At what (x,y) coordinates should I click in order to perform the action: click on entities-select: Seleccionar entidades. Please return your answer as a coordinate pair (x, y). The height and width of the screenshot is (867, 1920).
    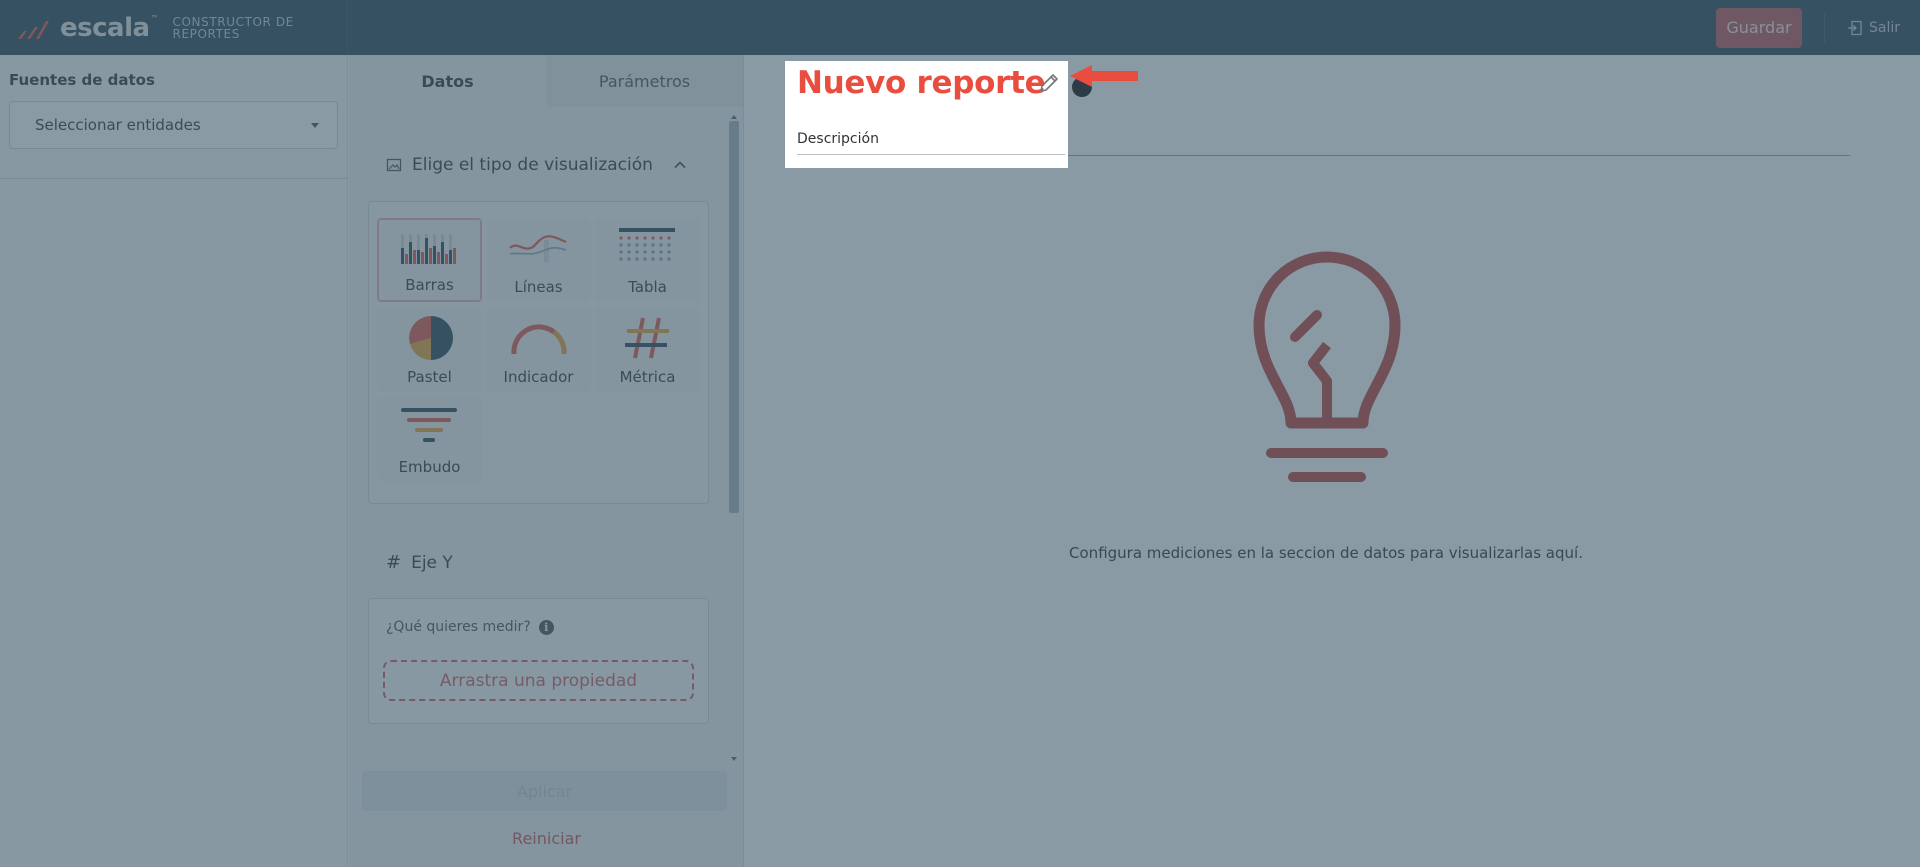
    Looking at the image, I should click on (173, 125).